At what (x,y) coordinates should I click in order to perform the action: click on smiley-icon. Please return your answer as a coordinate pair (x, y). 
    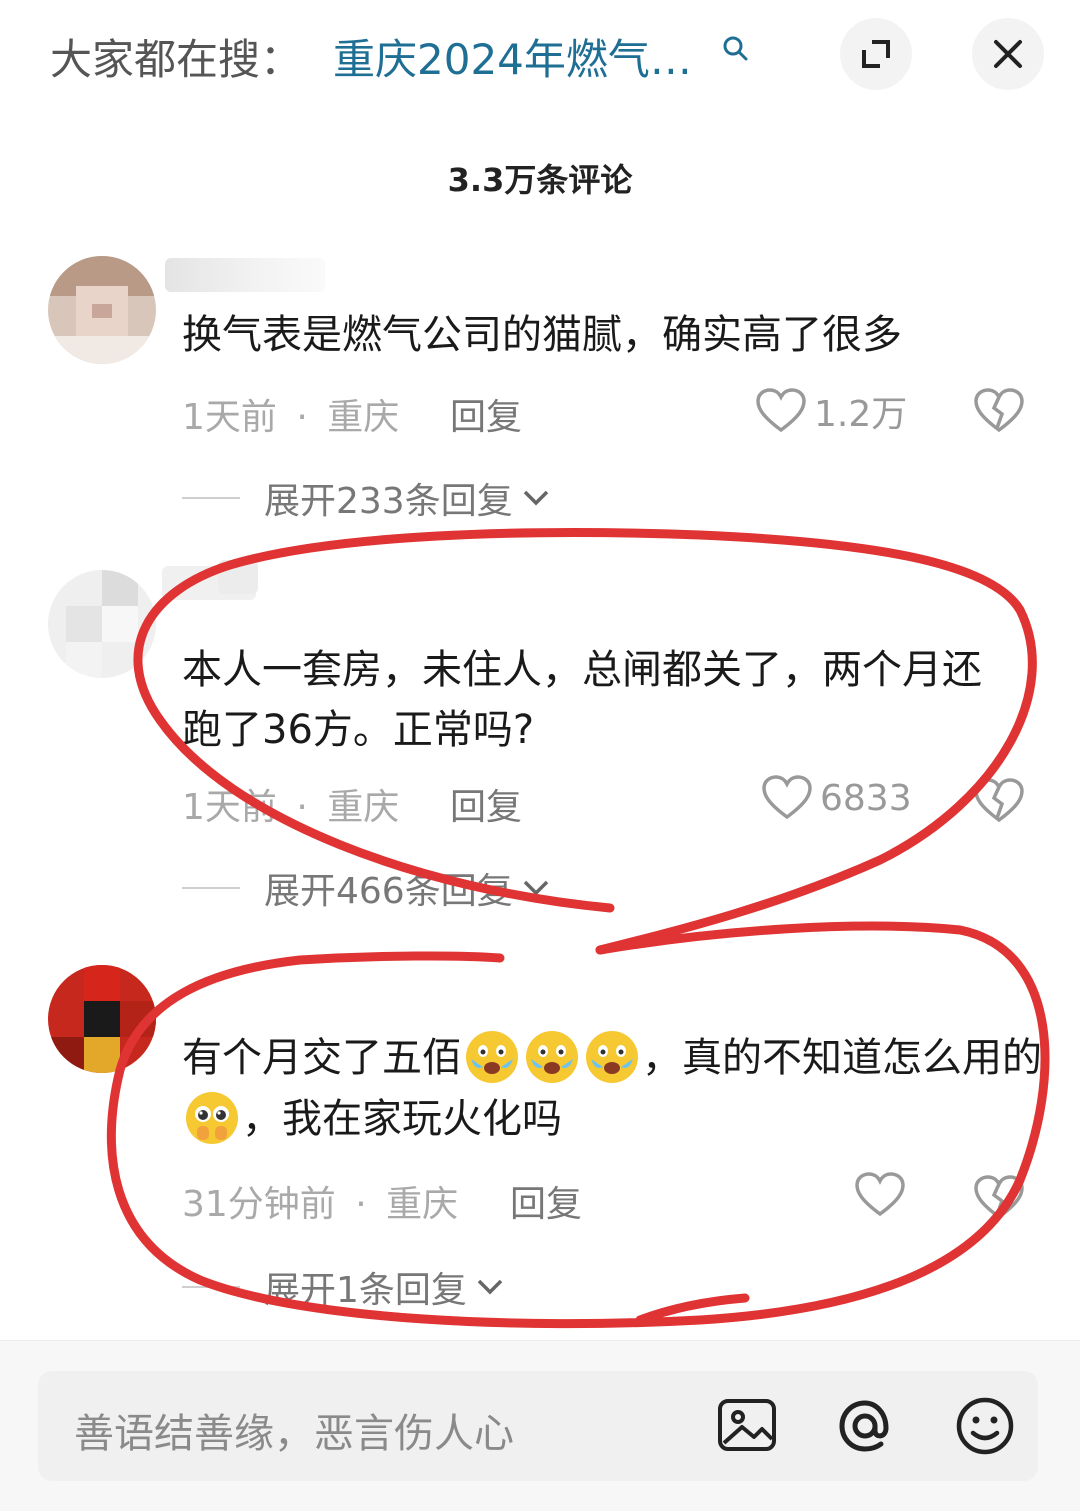
    Looking at the image, I should click on (985, 1426).